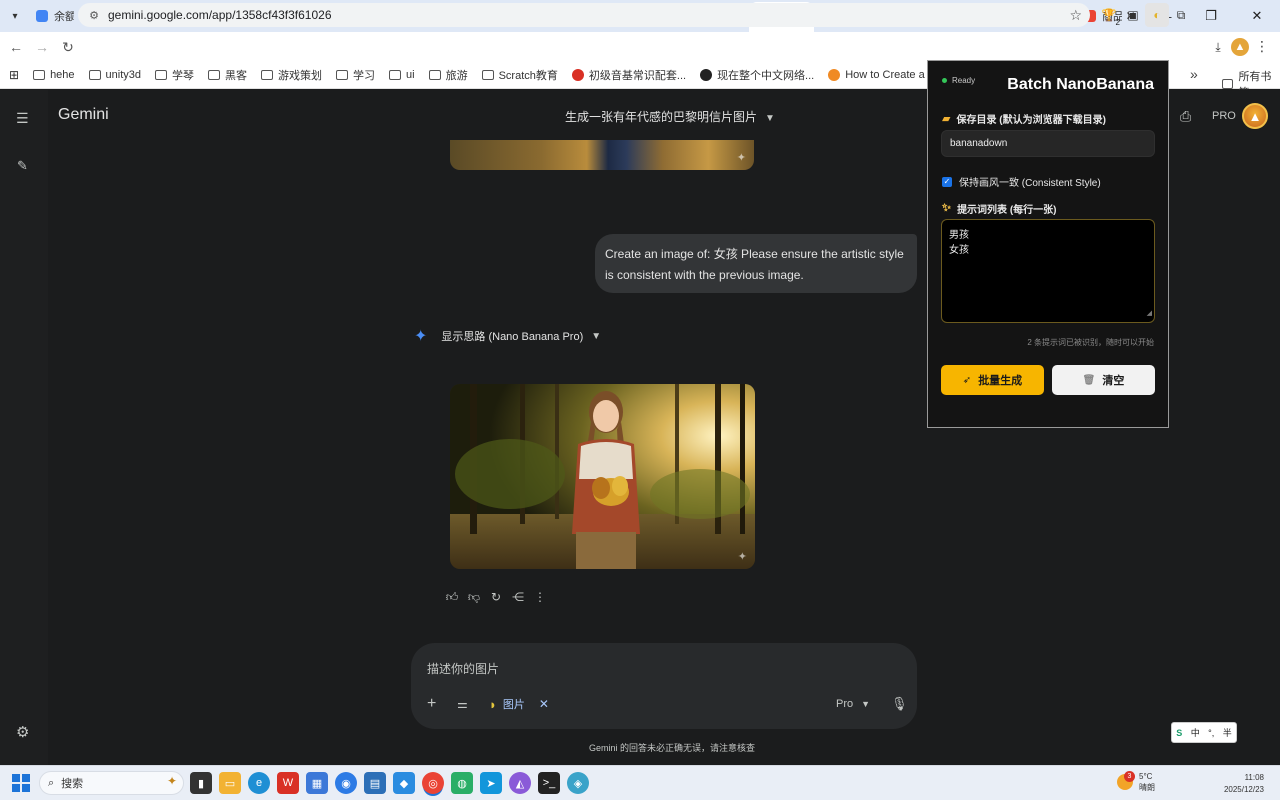 This screenshot has height=800, width=1280. I want to click on wps-icon: W, so click(288, 783).